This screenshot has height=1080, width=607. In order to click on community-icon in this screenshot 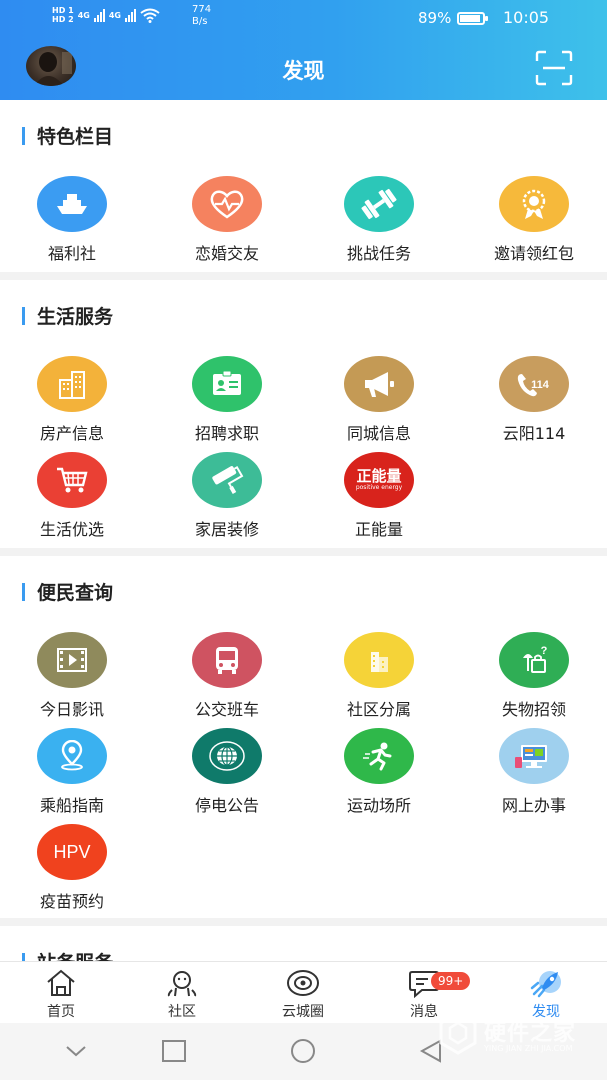, I will do `click(379, 660)`.